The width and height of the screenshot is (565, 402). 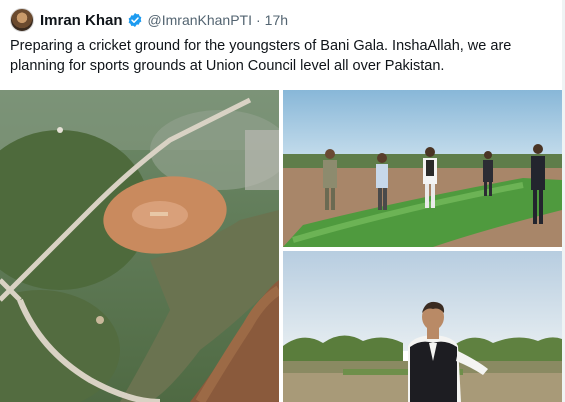 What do you see at coordinates (276, 20) in the screenshot?
I see `tweet-timestamp: 17h` at bounding box center [276, 20].